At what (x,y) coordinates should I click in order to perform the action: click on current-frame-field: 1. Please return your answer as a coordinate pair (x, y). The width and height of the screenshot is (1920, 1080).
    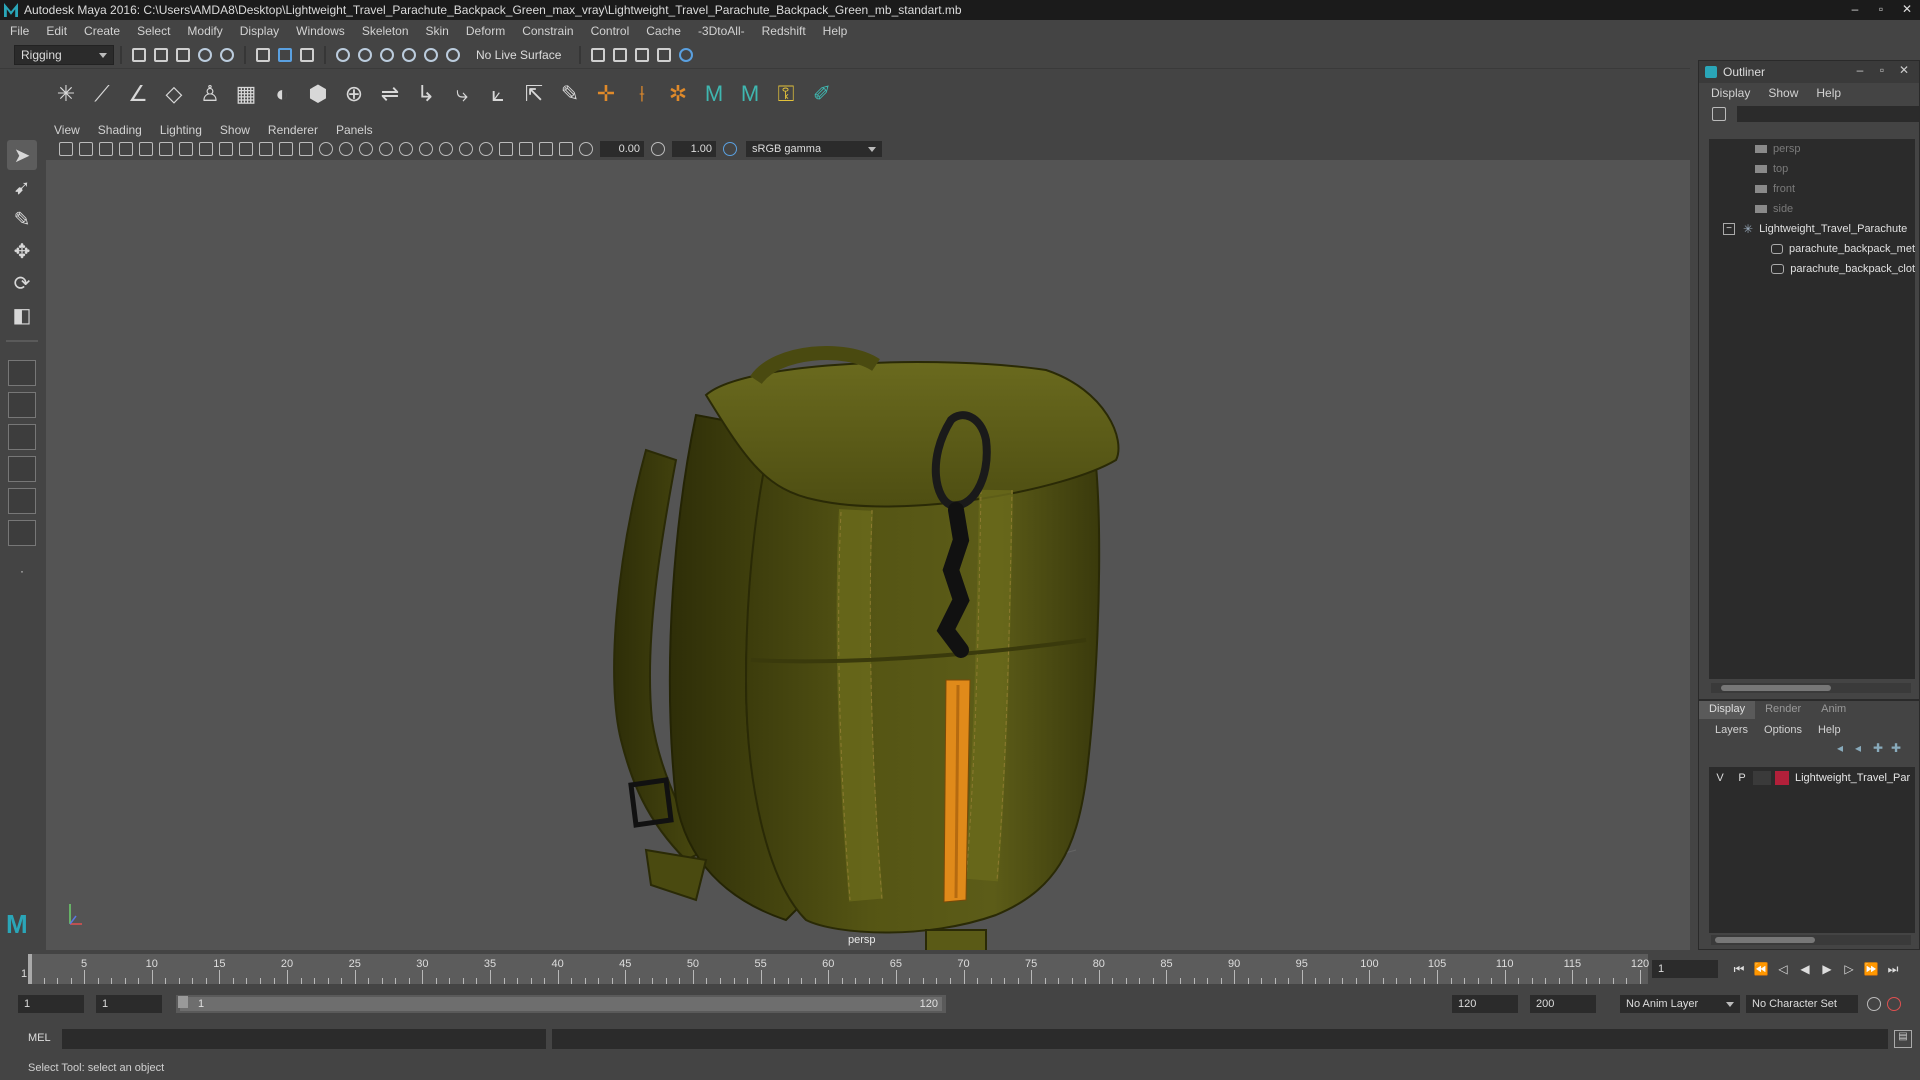
    Looking at the image, I should click on (1685, 969).